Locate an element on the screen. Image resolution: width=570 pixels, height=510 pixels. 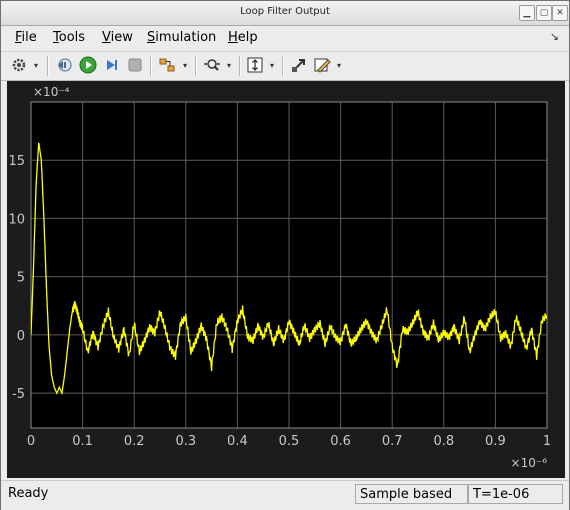
style-icon is located at coordinates (322, 65).